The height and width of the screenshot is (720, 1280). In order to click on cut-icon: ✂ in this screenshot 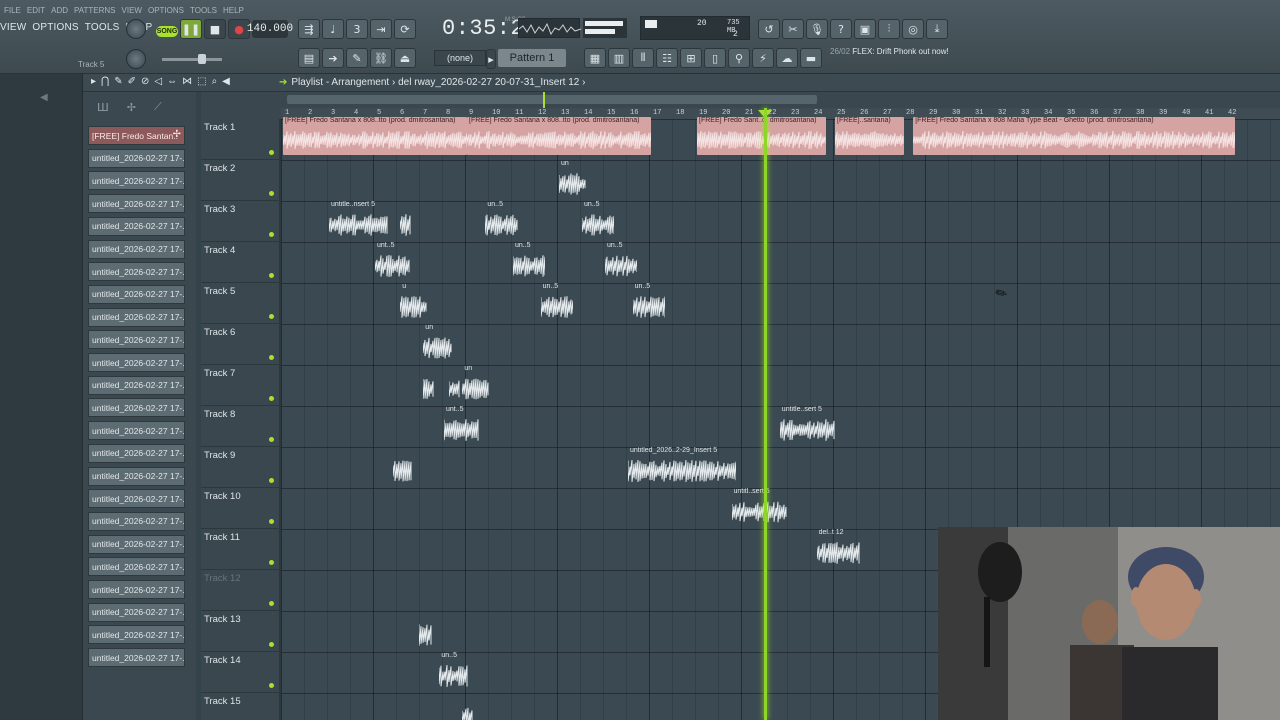, I will do `click(793, 29)`.